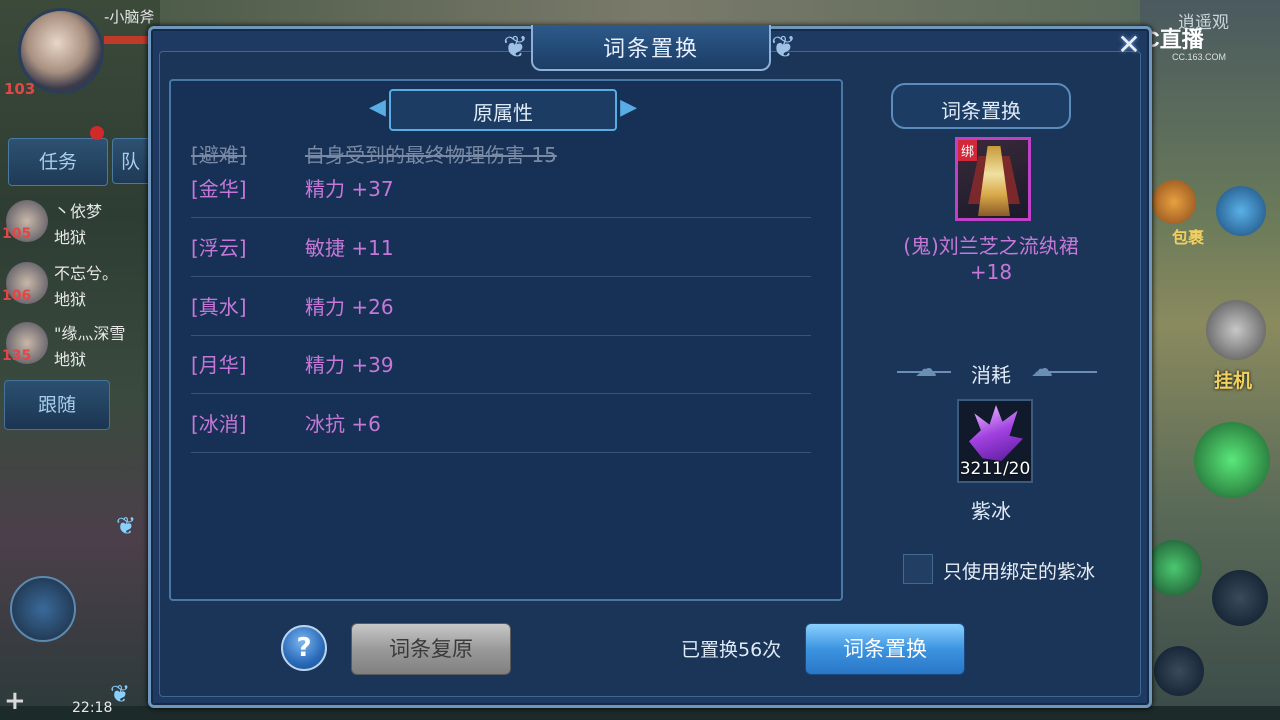  Describe the element at coordinates (503, 113) in the screenshot. I see `section-title: 原属性` at that location.